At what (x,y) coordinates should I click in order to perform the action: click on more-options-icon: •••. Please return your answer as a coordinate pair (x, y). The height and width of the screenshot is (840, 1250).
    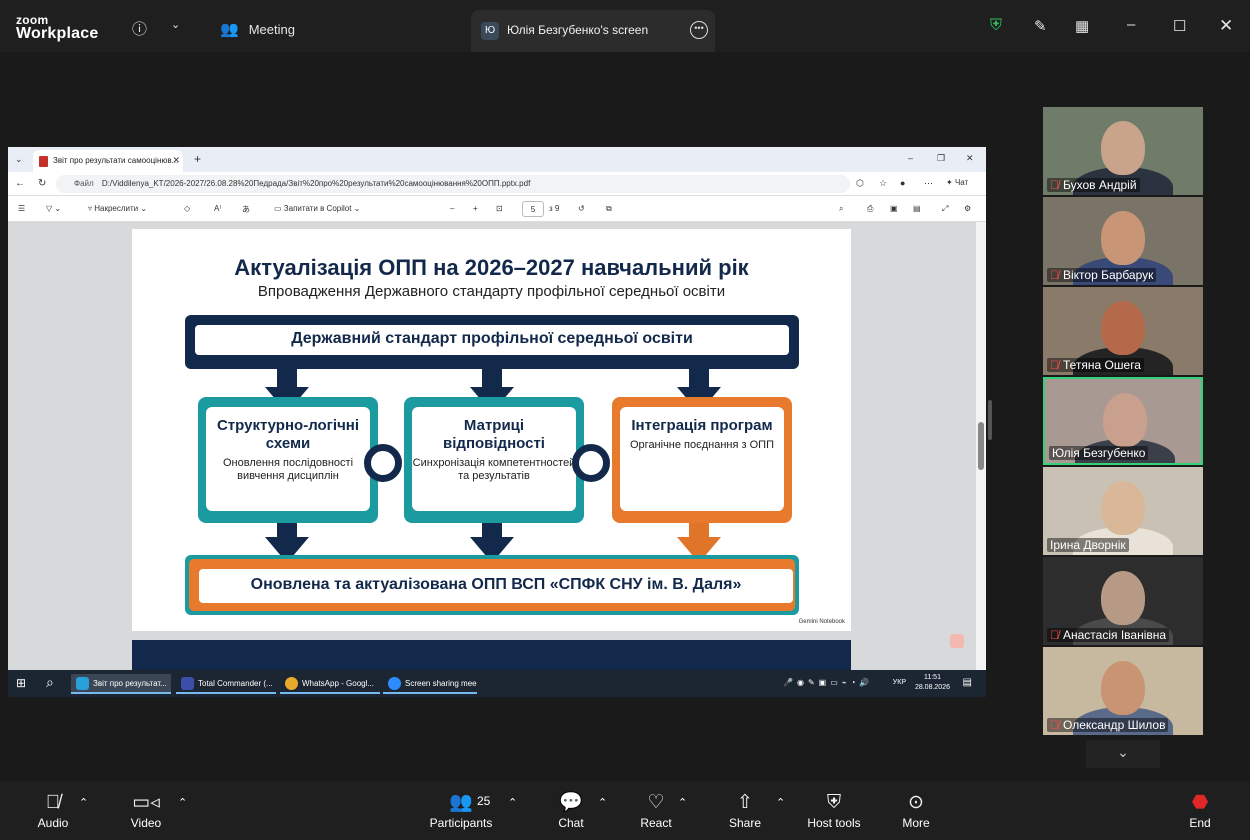
    Looking at the image, I should click on (699, 30).